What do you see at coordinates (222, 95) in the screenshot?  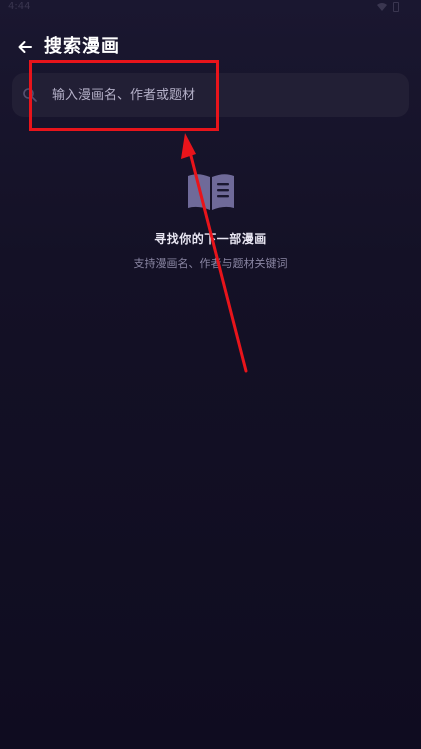 I see `search-input` at bounding box center [222, 95].